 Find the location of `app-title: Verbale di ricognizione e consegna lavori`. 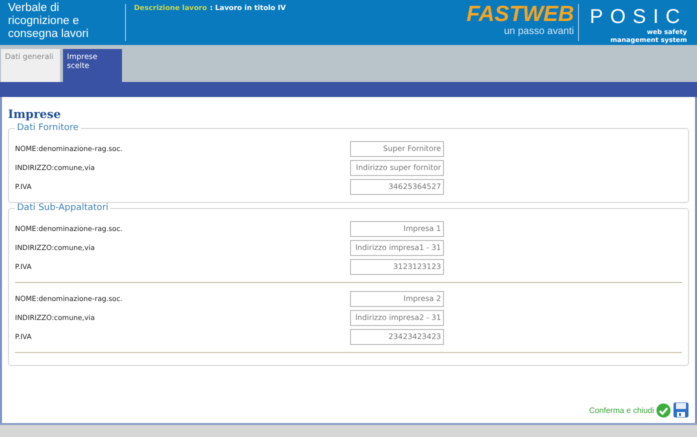

app-title: Verbale di ricognizione e consegna lavori is located at coordinates (48, 21).